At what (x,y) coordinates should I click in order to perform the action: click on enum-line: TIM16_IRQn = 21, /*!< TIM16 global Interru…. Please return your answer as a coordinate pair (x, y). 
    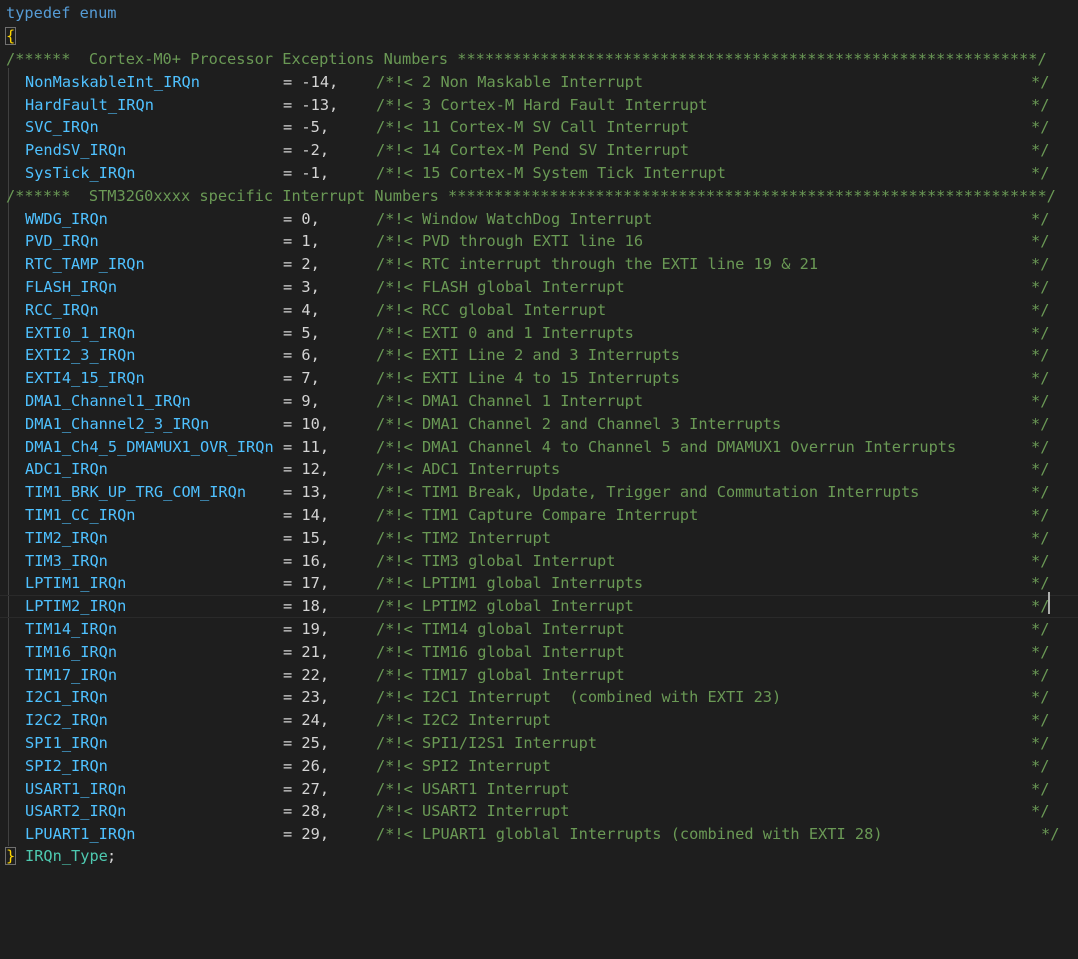
    Looking at the image, I should click on (539, 652).